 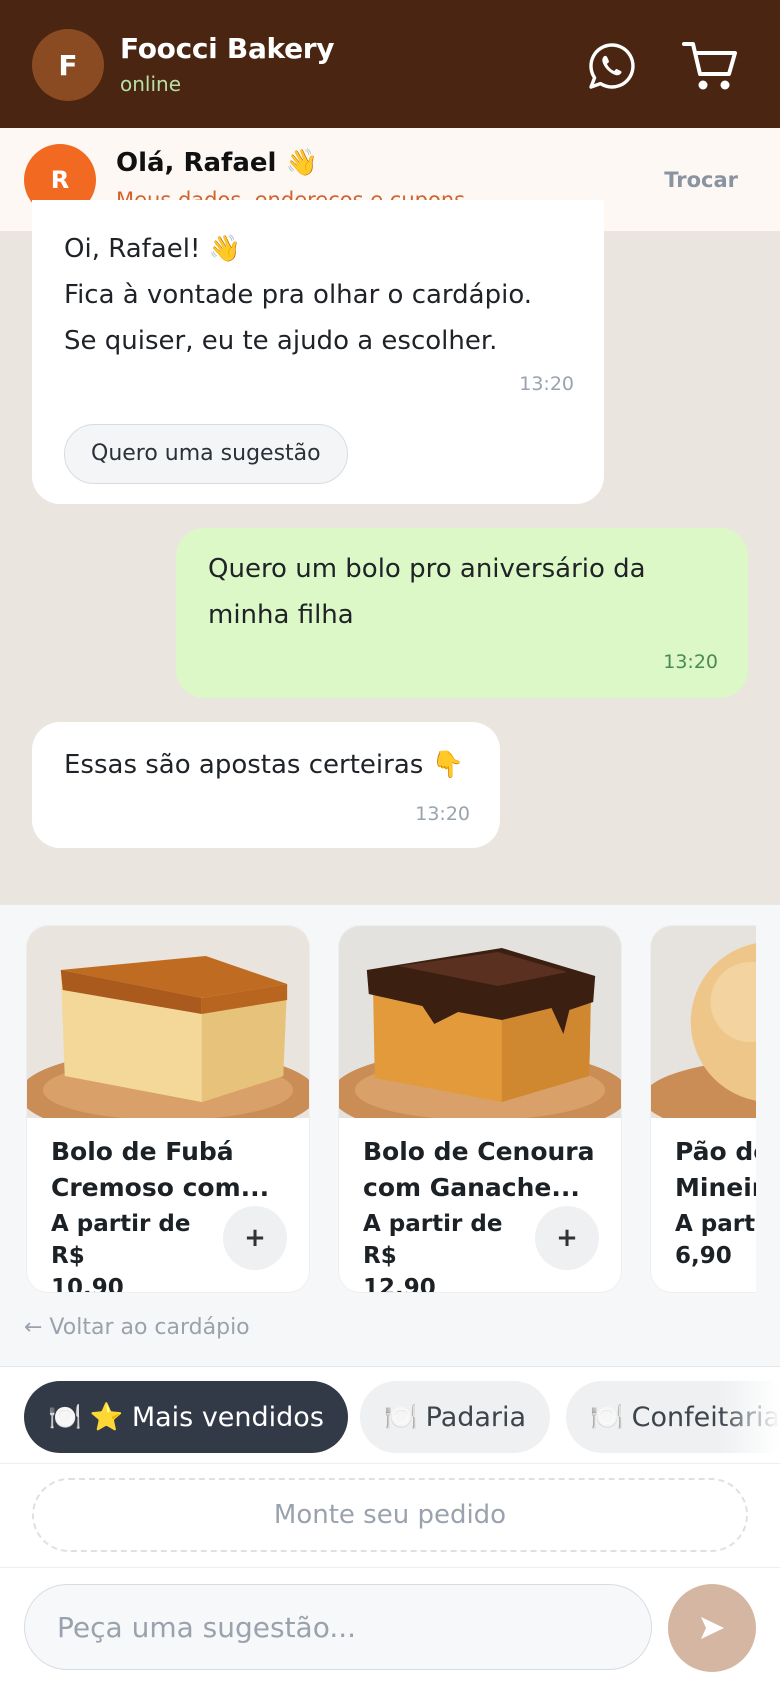 I want to click on switch-user-button: Trocar, so click(x=701, y=180).